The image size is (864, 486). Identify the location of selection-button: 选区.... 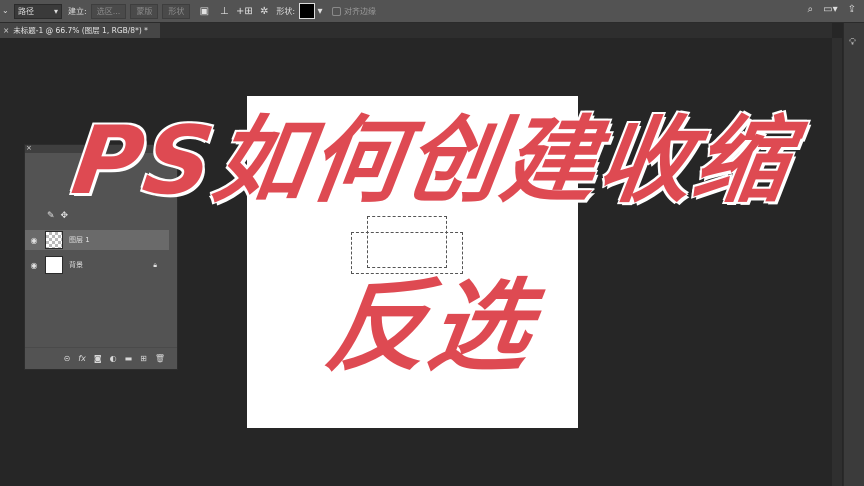
(108, 11).